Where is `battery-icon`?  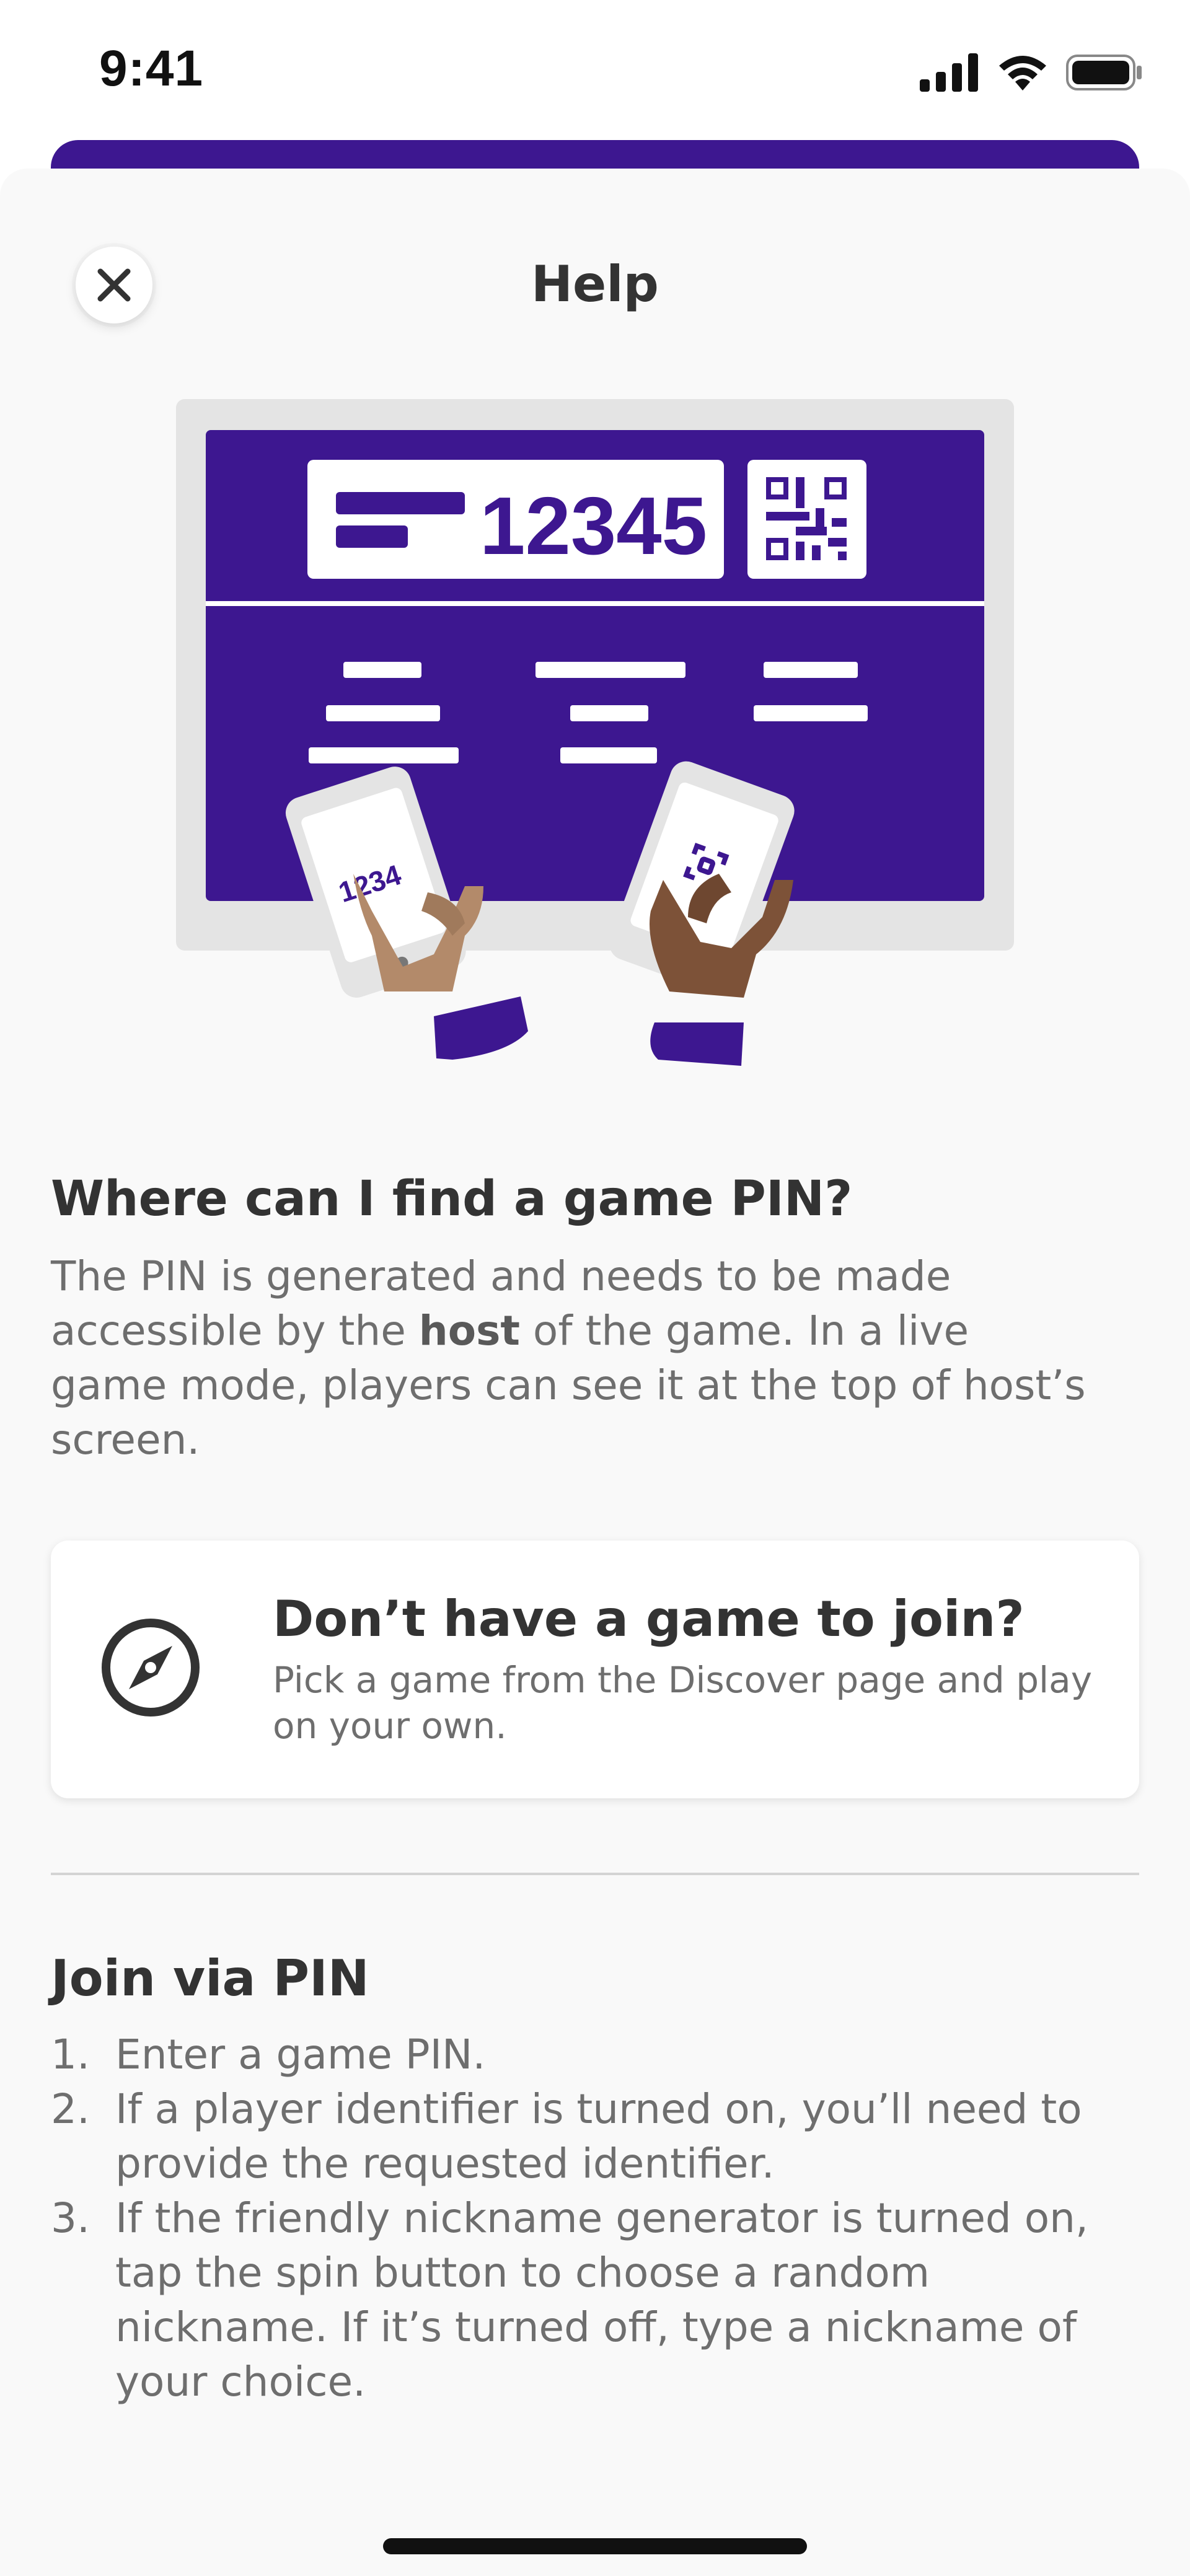
battery-icon is located at coordinates (1104, 72).